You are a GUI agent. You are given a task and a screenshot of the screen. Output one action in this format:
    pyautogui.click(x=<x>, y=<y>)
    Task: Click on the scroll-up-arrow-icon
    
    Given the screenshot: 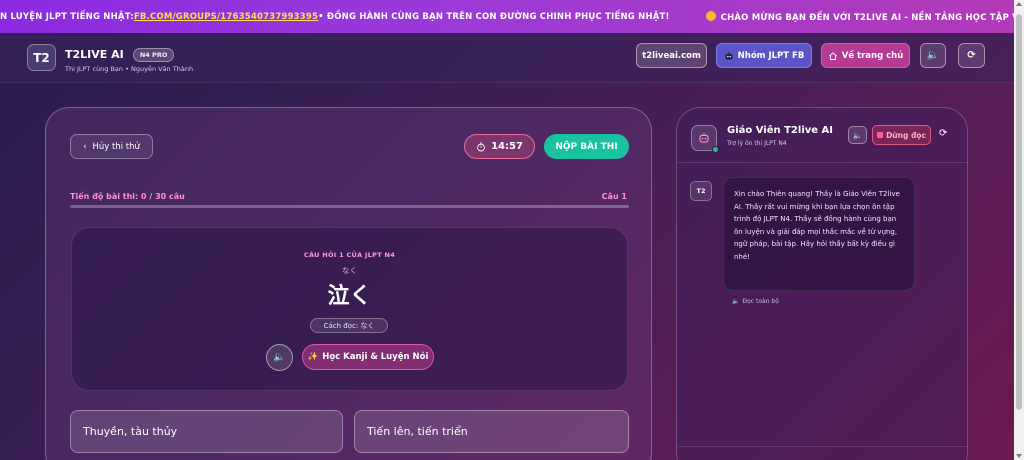 What is the action you would take?
    pyautogui.click(x=1019, y=4)
    